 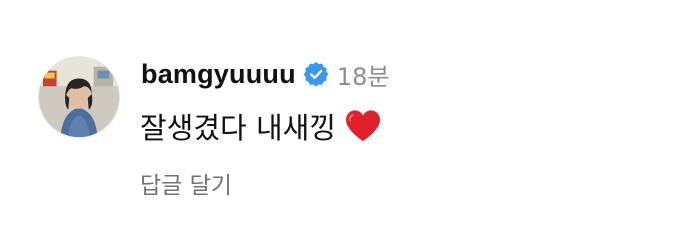 What do you see at coordinates (316, 74) in the screenshot?
I see `verified-badge-icon` at bounding box center [316, 74].